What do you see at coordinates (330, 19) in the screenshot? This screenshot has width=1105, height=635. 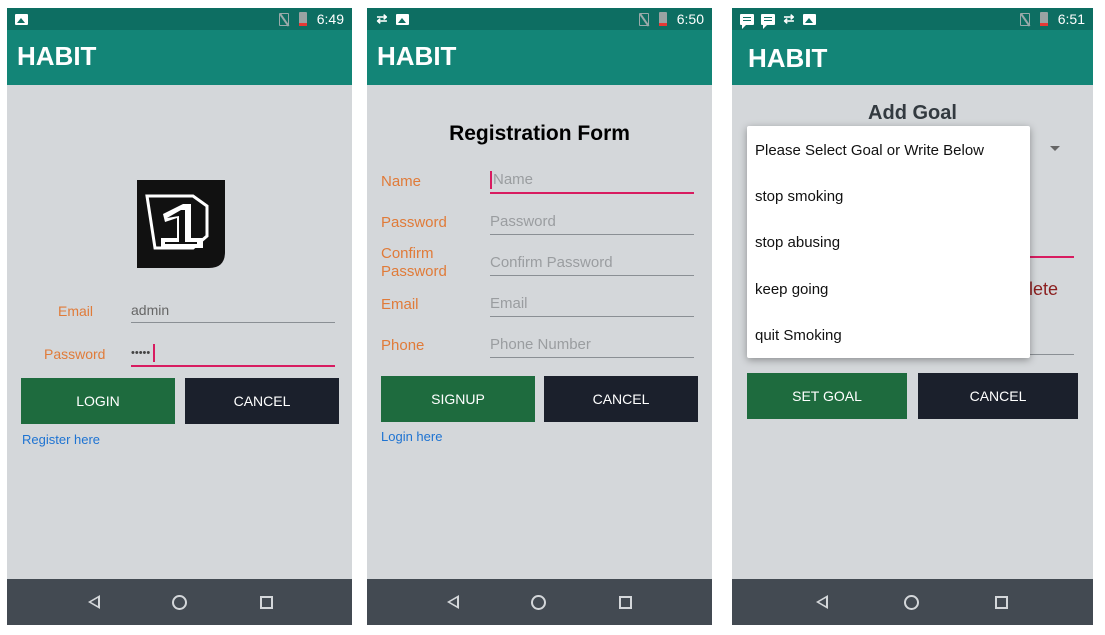 I see `status-time: 6:49` at bounding box center [330, 19].